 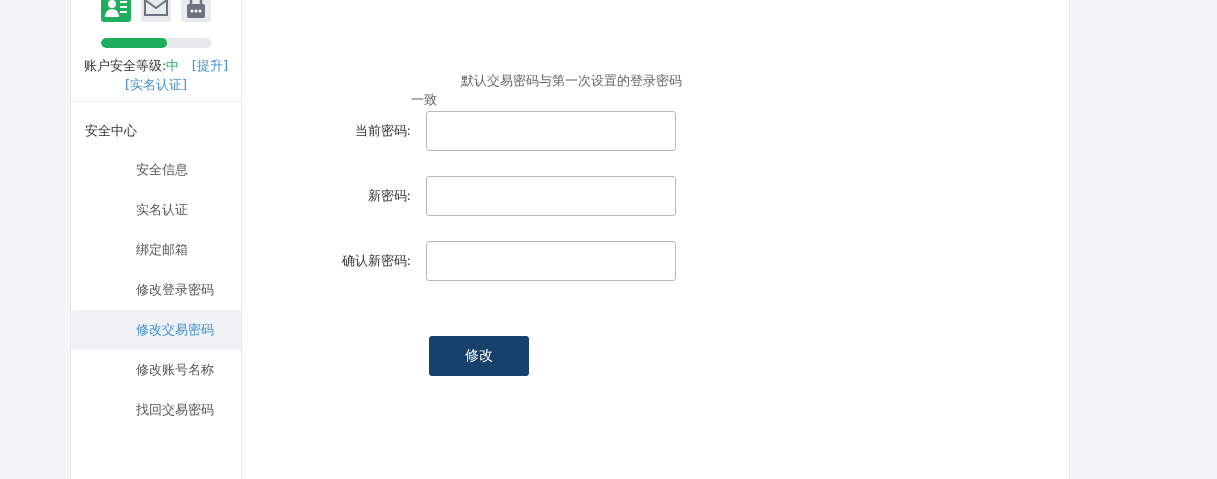 What do you see at coordinates (156, 170) in the screenshot?
I see `menu-item: 安全信息` at bounding box center [156, 170].